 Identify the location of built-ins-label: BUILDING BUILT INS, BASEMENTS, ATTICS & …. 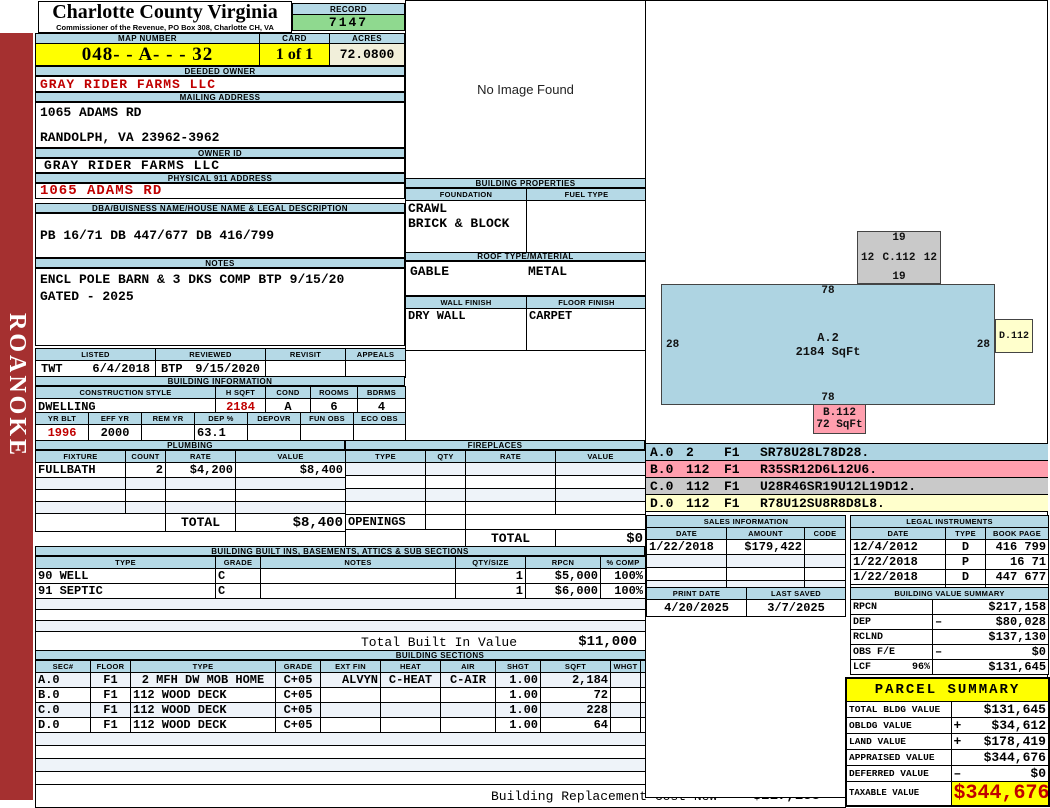
(340, 551).